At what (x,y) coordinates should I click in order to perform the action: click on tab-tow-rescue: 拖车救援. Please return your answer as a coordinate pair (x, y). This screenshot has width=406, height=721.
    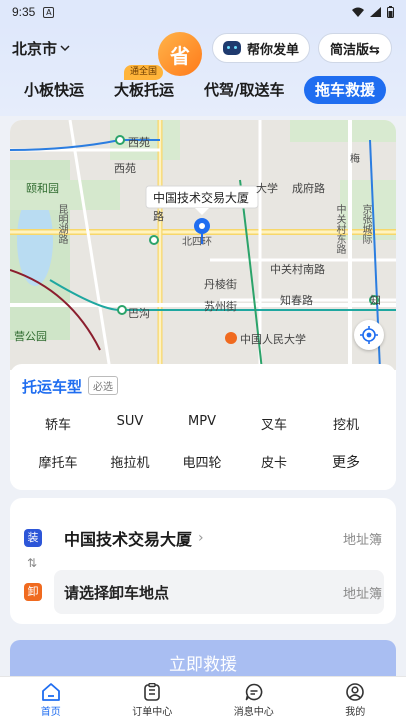
    Looking at the image, I should click on (345, 90).